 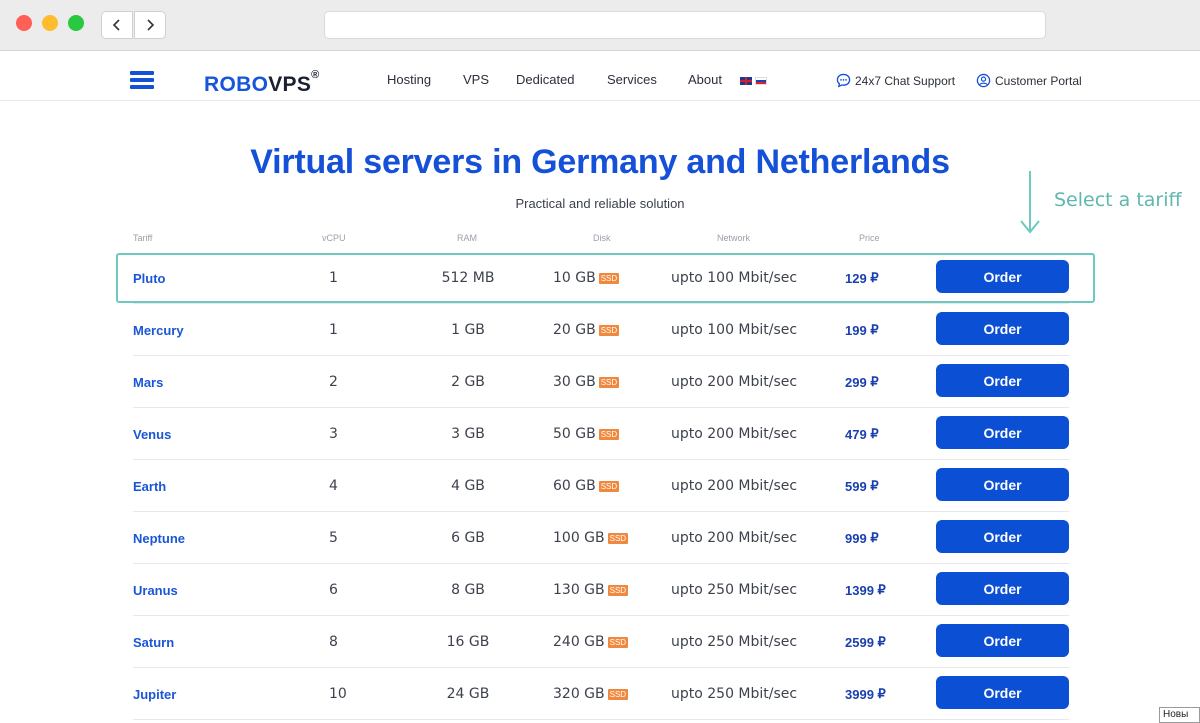 I want to click on forward-button, so click(x=150, y=25).